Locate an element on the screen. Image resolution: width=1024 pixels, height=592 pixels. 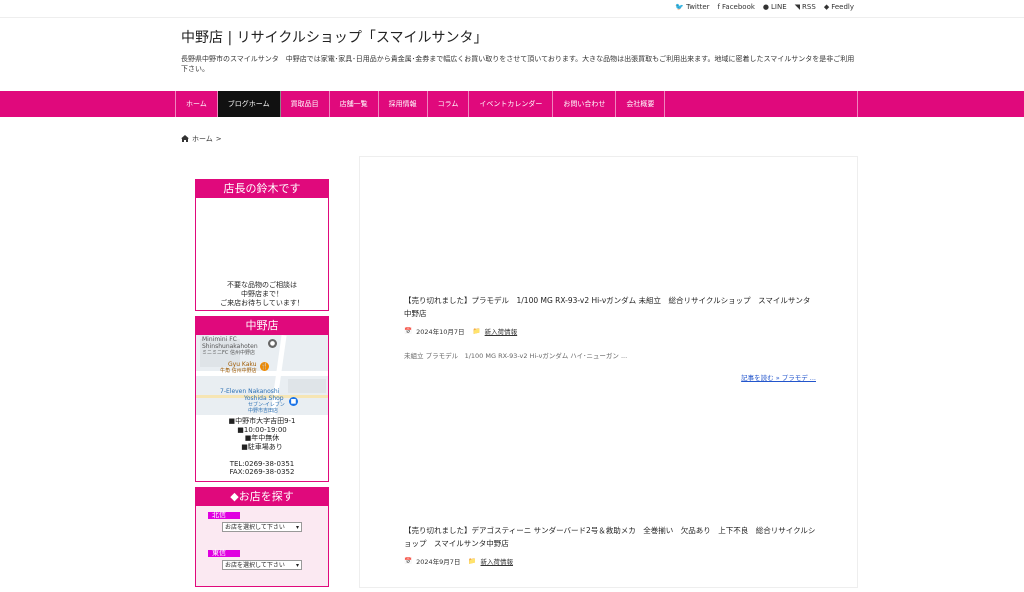
nav-item-contact: お問い合わせ is located at coordinates (585, 104).